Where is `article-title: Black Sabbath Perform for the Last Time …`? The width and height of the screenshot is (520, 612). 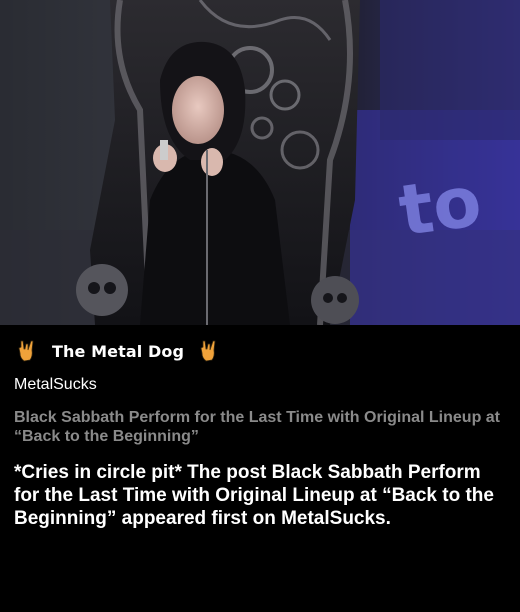 article-title: Black Sabbath Perform for the Last Time … is located at coordinates (259, 427).